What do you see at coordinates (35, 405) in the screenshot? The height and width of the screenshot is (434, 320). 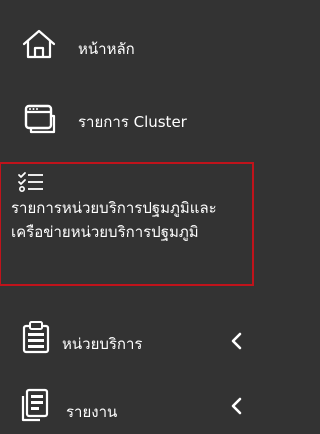 I see `report-icon` at bounding box center [35, 405].